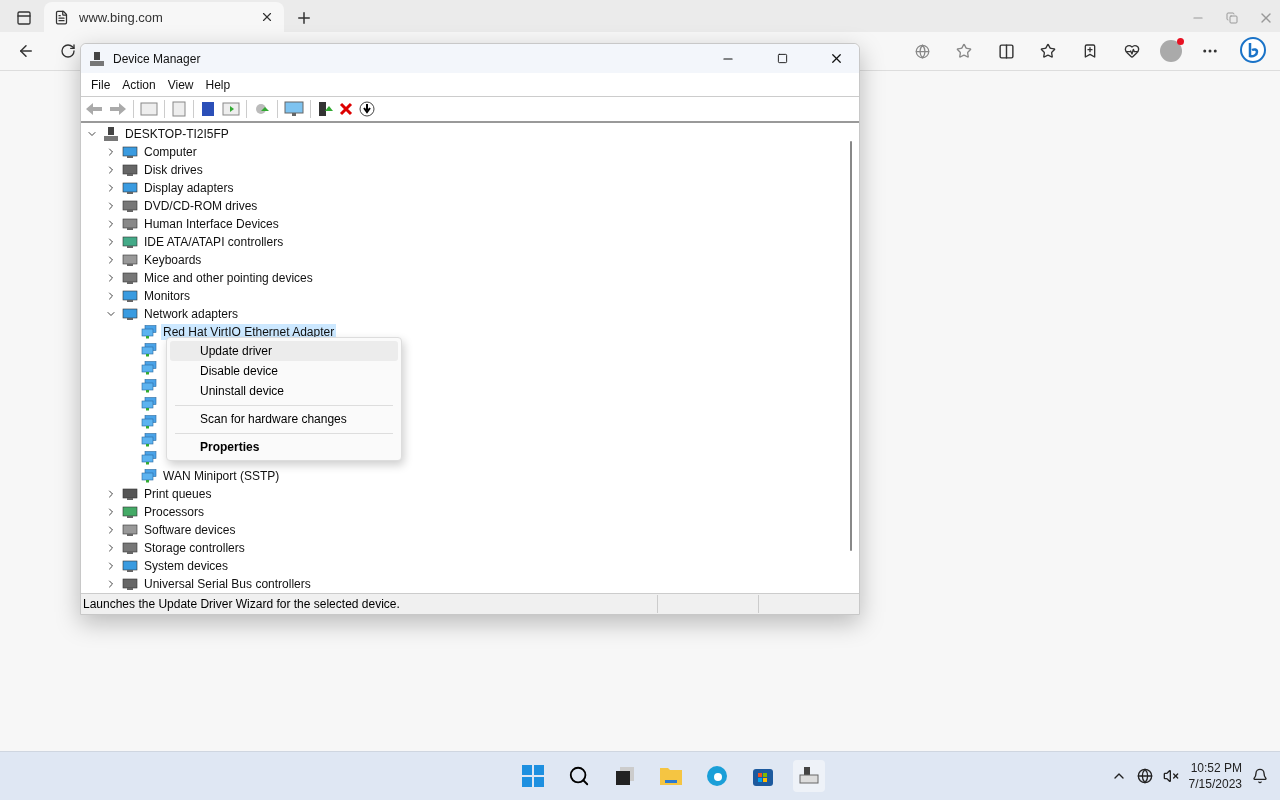 The height and width of the screenshot is (800, 1280). I want to click on scan-icon, so click(262, 109).